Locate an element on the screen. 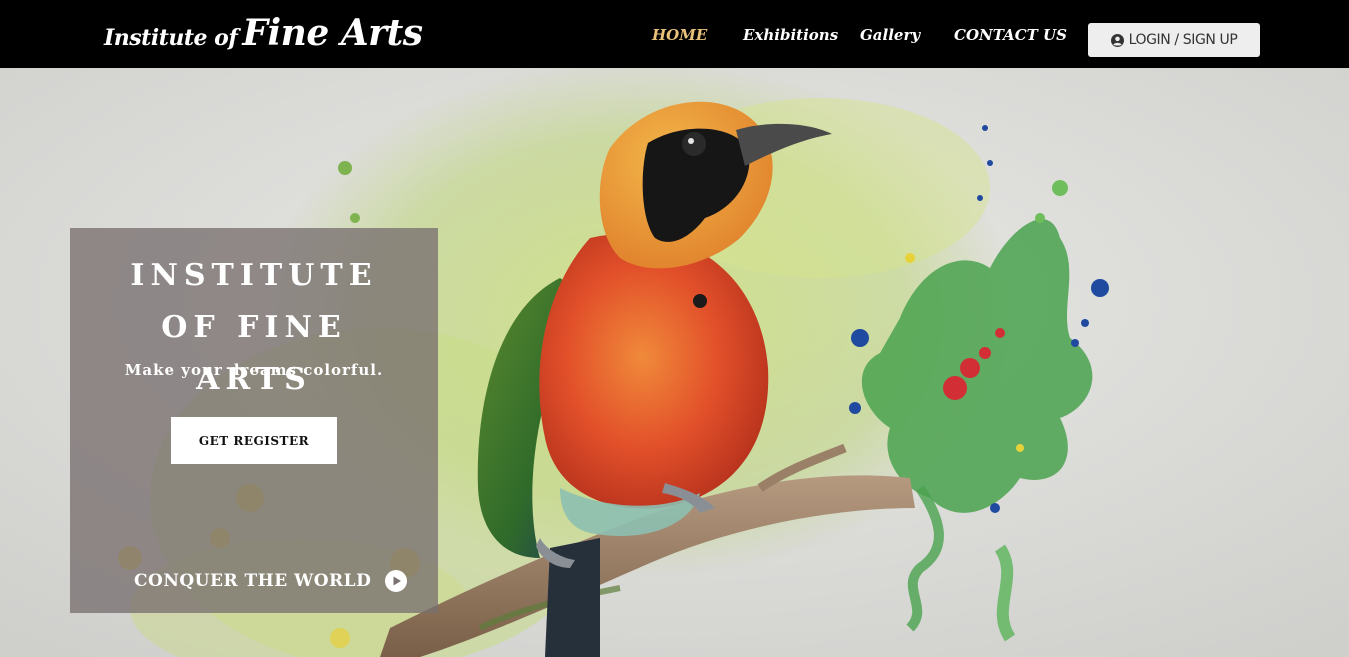 The width and height of the screenshot is (1349, 657). login-signup-button: LOGIN / SIGN UP is located at coordinates (1174, 40).